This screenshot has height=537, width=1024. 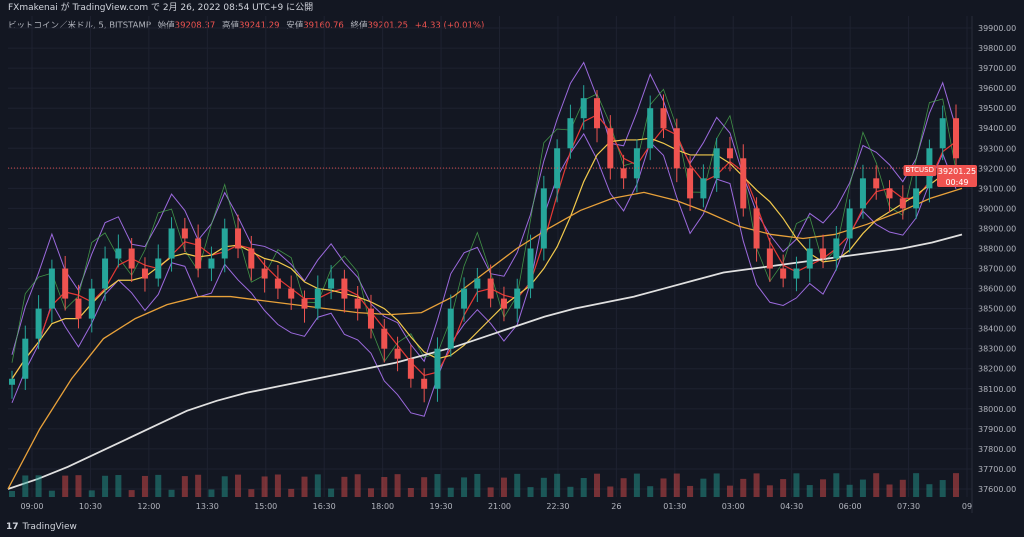 I want to click on y-tick-label: 39300.00, so click(x=997, y=148).